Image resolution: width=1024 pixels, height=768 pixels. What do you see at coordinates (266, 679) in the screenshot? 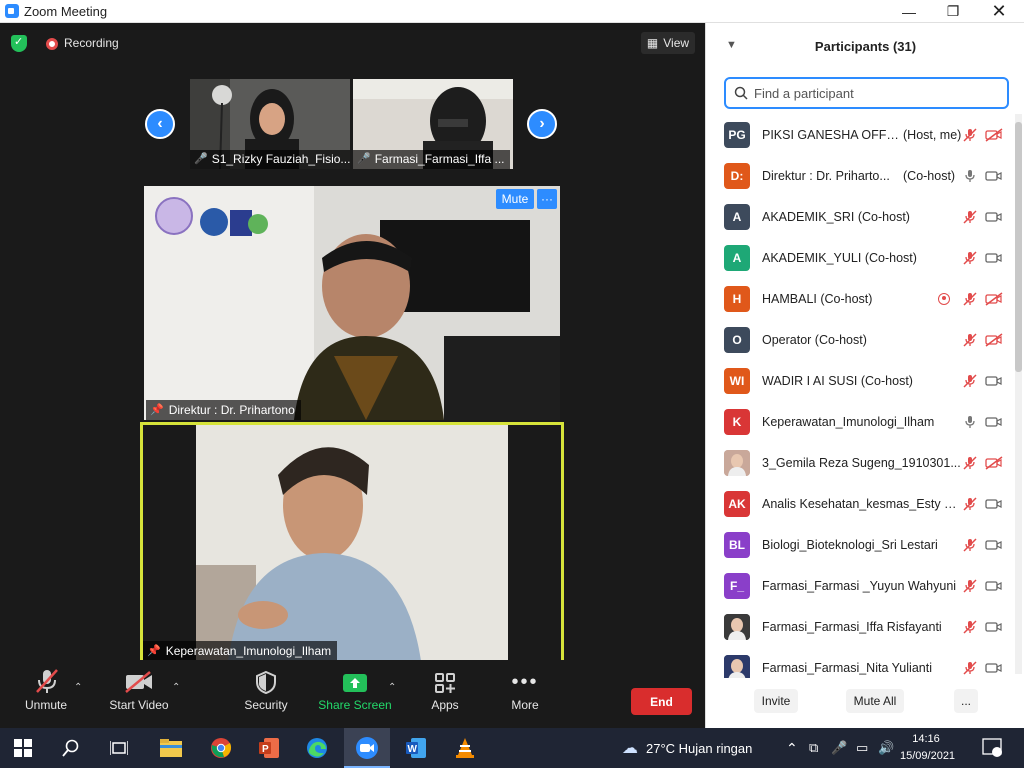
I see `security-shield-icon` at bounding box center [266, 679].